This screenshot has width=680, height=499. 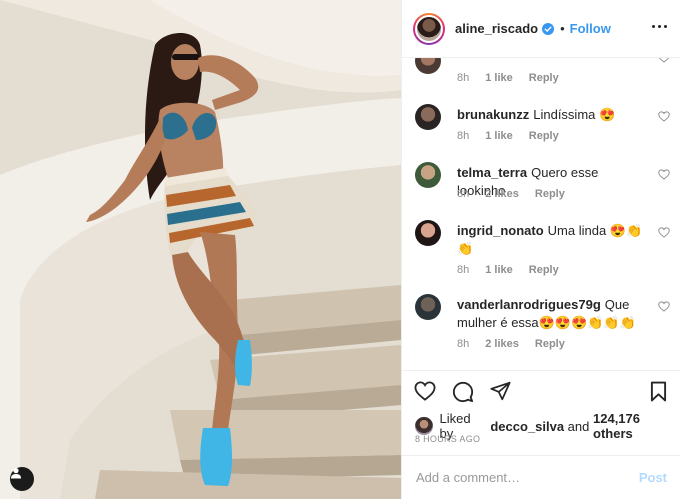 I want to click on liker-avatar, so click(x=424, y=426).